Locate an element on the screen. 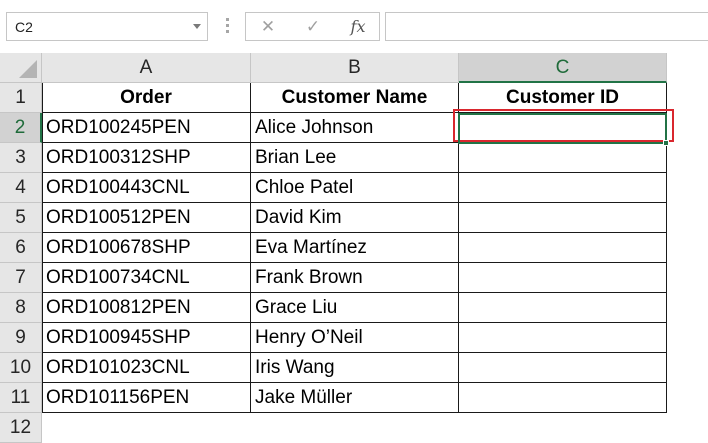 The width and height of the screenshot is (708, 443). checkmark-icon: ✓ is located at coordinates (313, 27).